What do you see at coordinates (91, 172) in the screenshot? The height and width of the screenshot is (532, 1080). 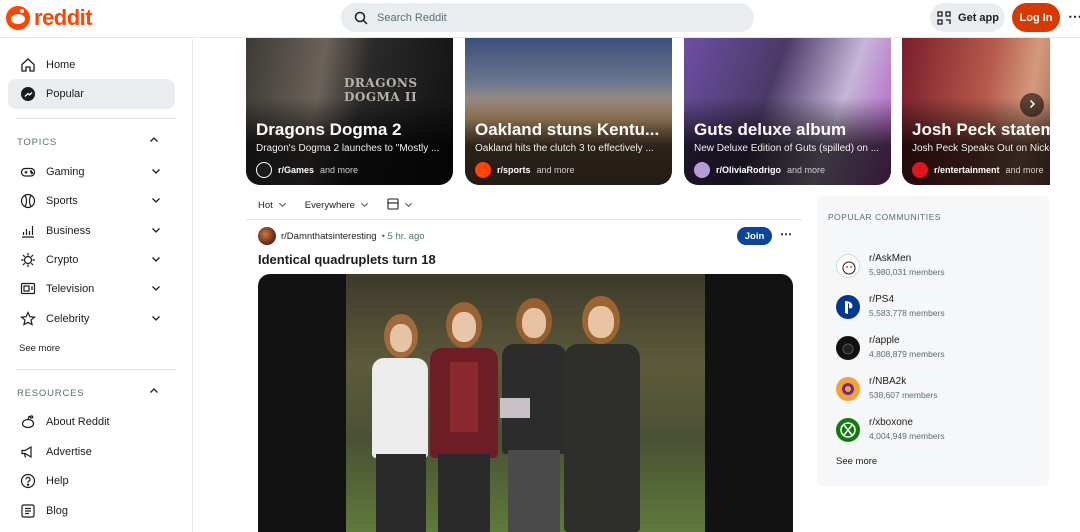 I see `sidebar-item-gaming: Gaming` at bounding box center [91, 172].